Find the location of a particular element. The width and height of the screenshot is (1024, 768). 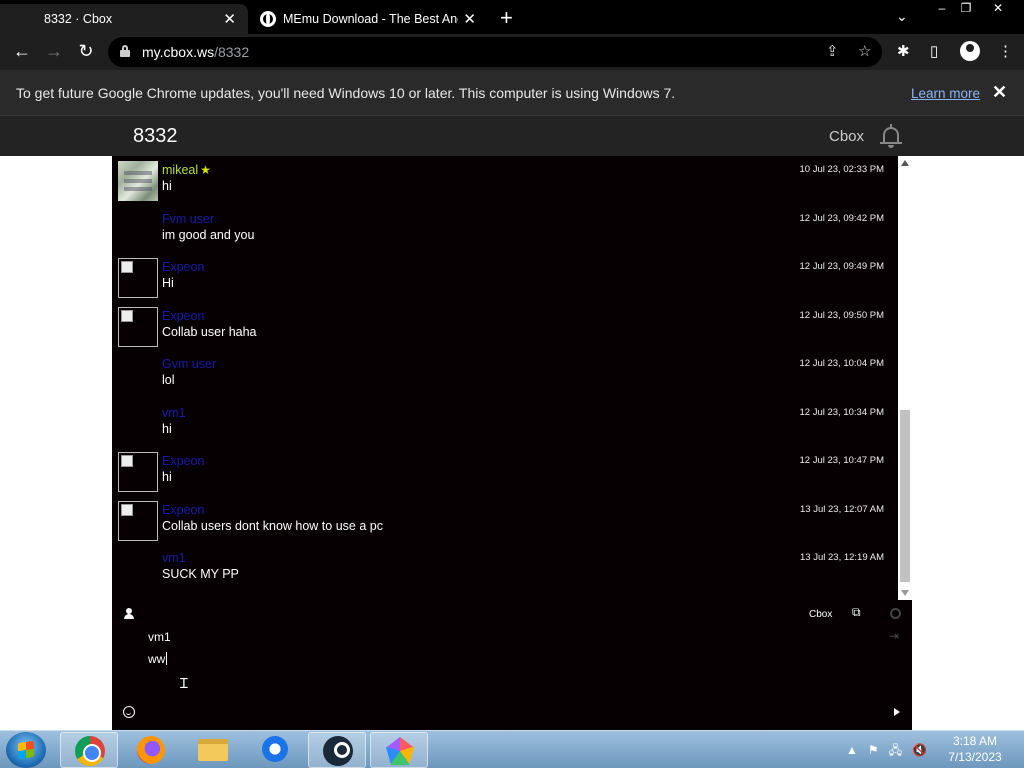

taskbar-clock: 3:18 AM 7/13/2023 is located at coordinates (975, 749).